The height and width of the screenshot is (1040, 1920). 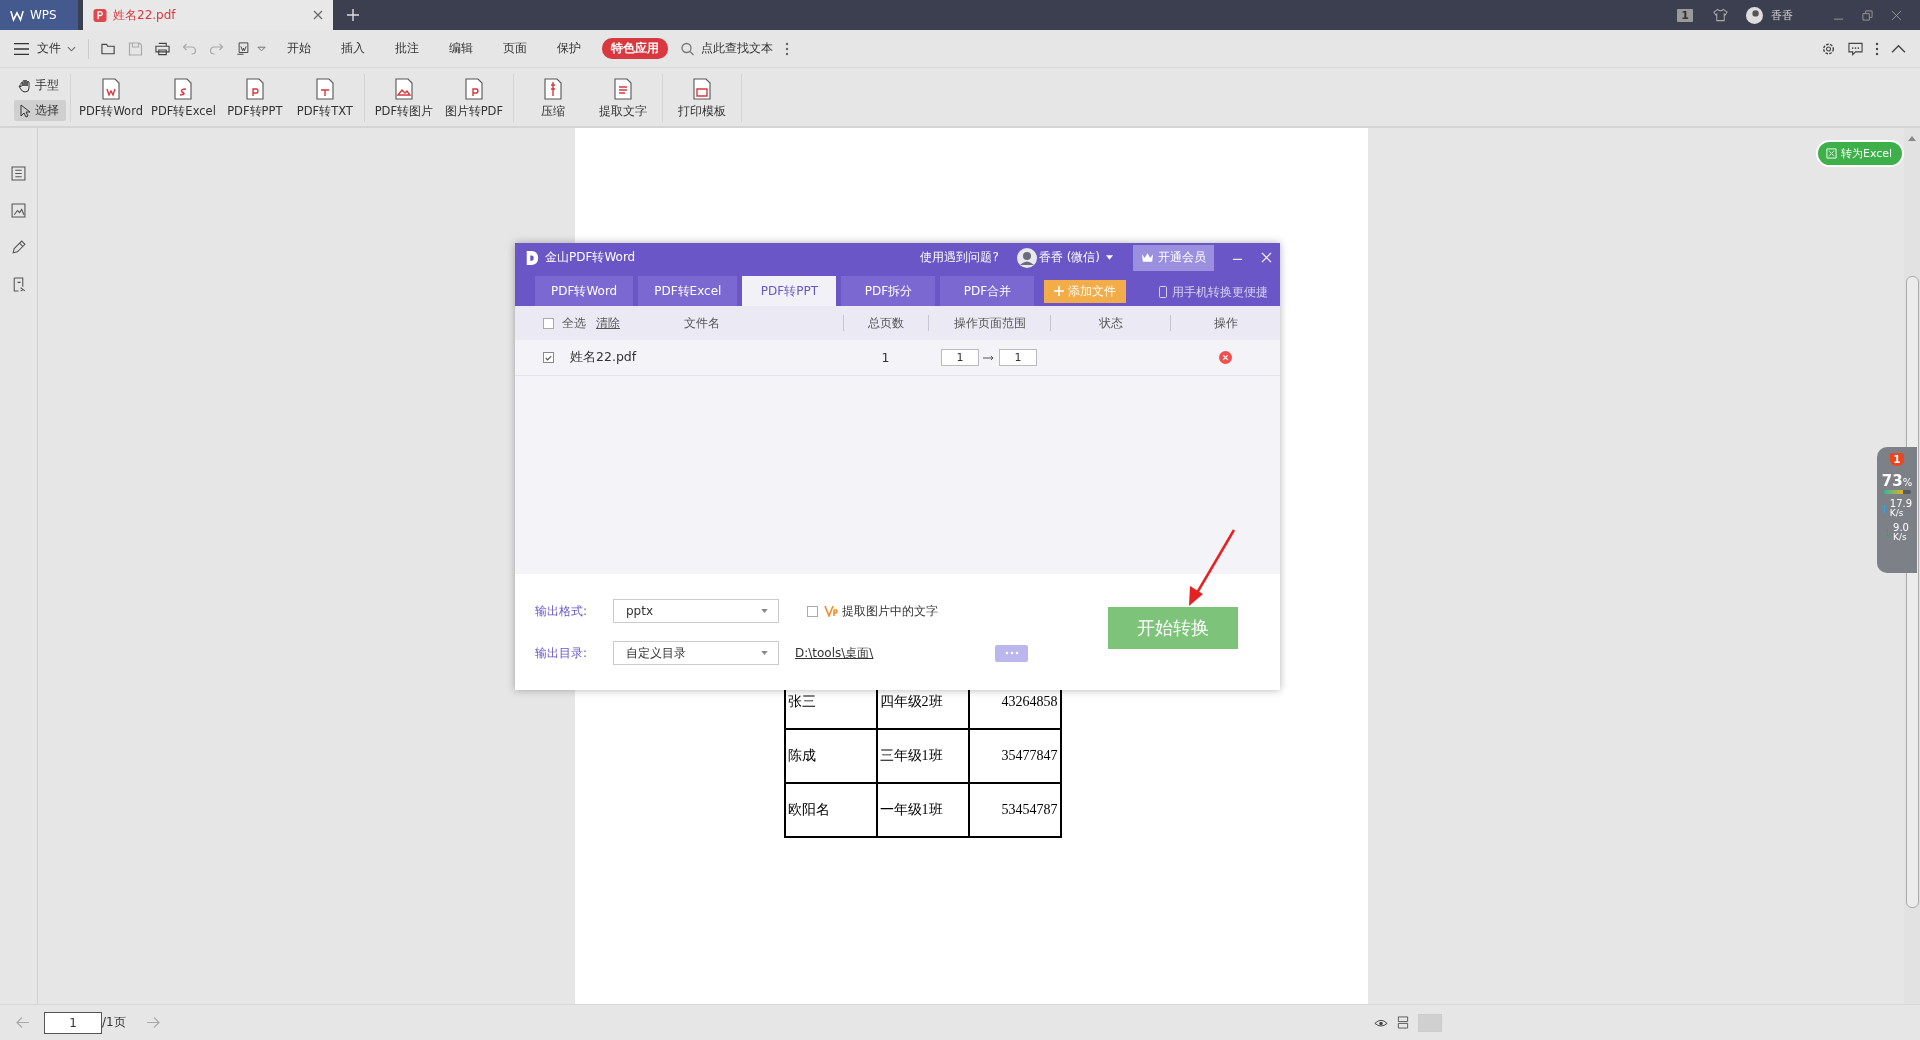 What do you see at coordinates (1403, 1022) in the screenshot?
I see `continuous-view-icon` at bounding box center [1403, 1022].